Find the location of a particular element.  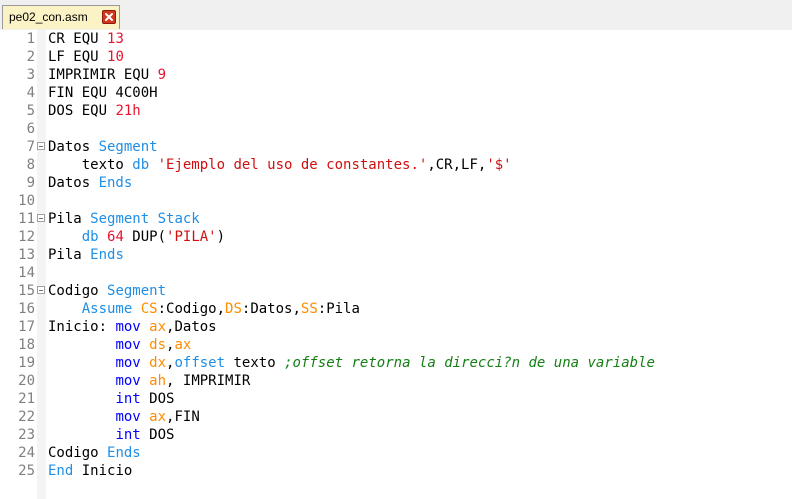

code-token-register: CS is located at coordinates (149, 309).